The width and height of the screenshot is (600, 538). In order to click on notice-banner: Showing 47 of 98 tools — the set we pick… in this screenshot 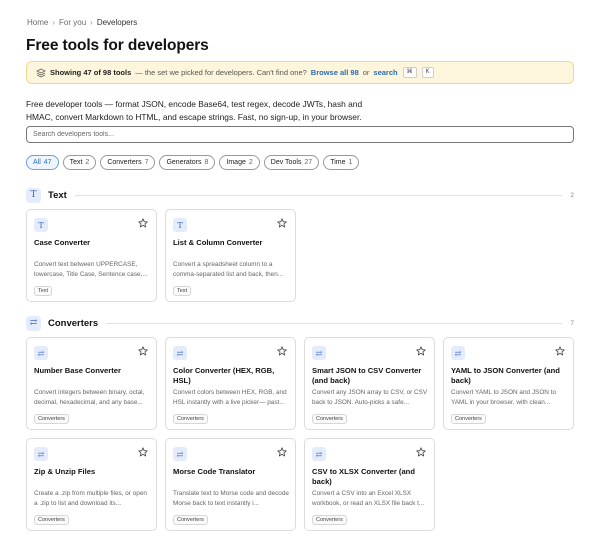, I will do `click(300, 72)`.